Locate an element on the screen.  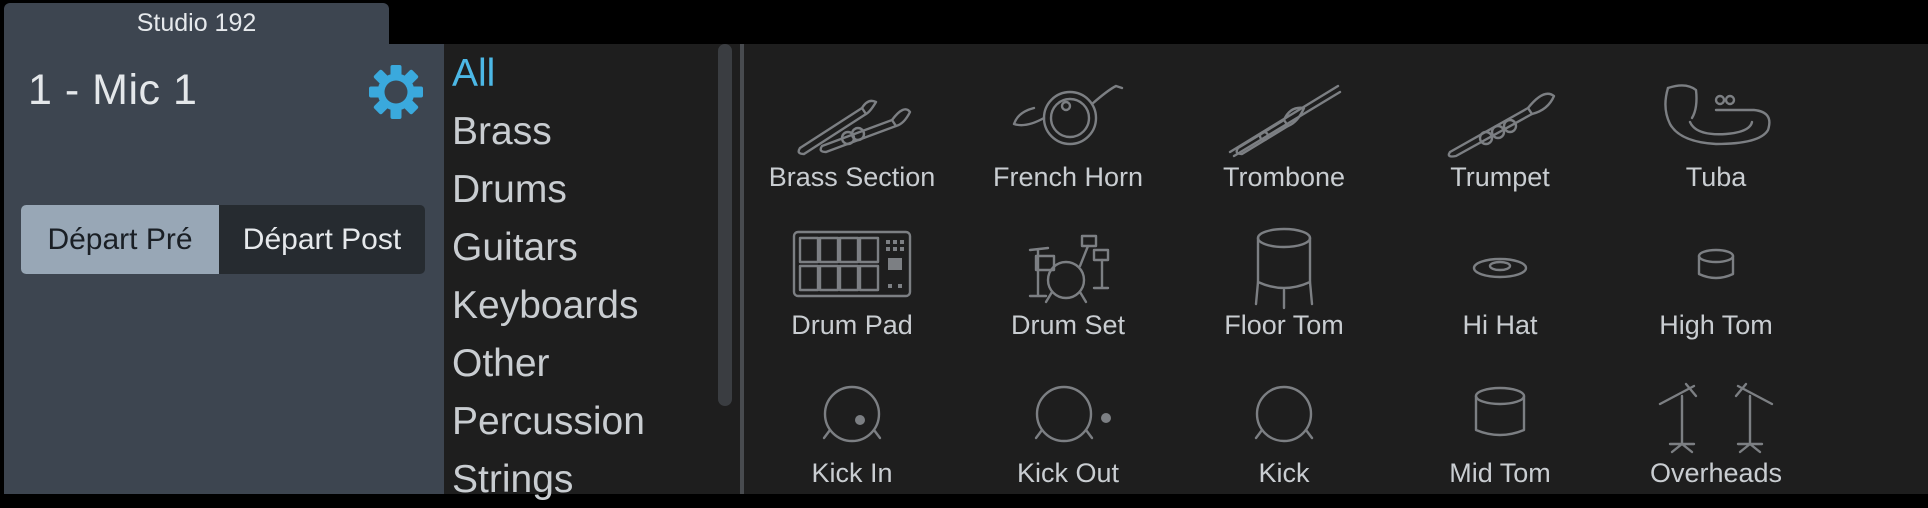
instrument-label: French Horn is located at coordinates (1068, 177).